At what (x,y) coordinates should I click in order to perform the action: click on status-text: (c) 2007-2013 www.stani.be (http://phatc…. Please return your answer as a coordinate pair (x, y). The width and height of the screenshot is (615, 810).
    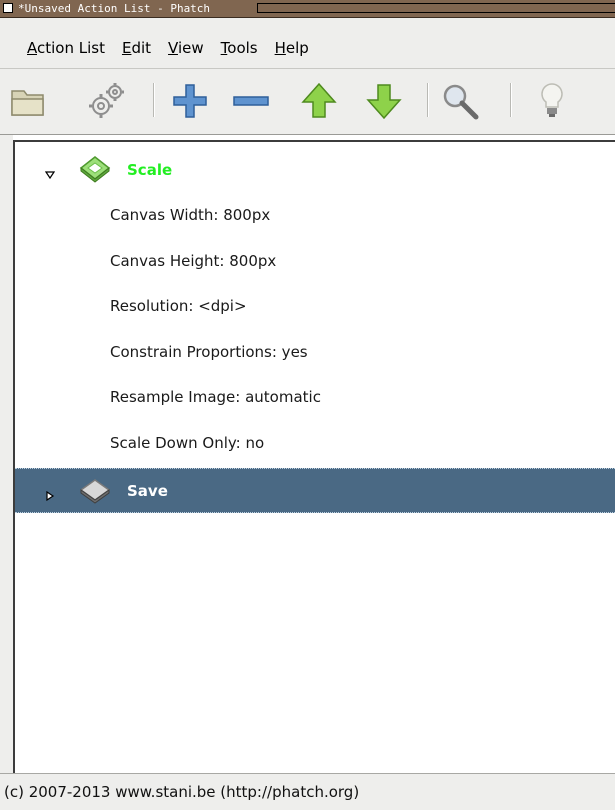
    Looking at the image, I should click on (182, 792).